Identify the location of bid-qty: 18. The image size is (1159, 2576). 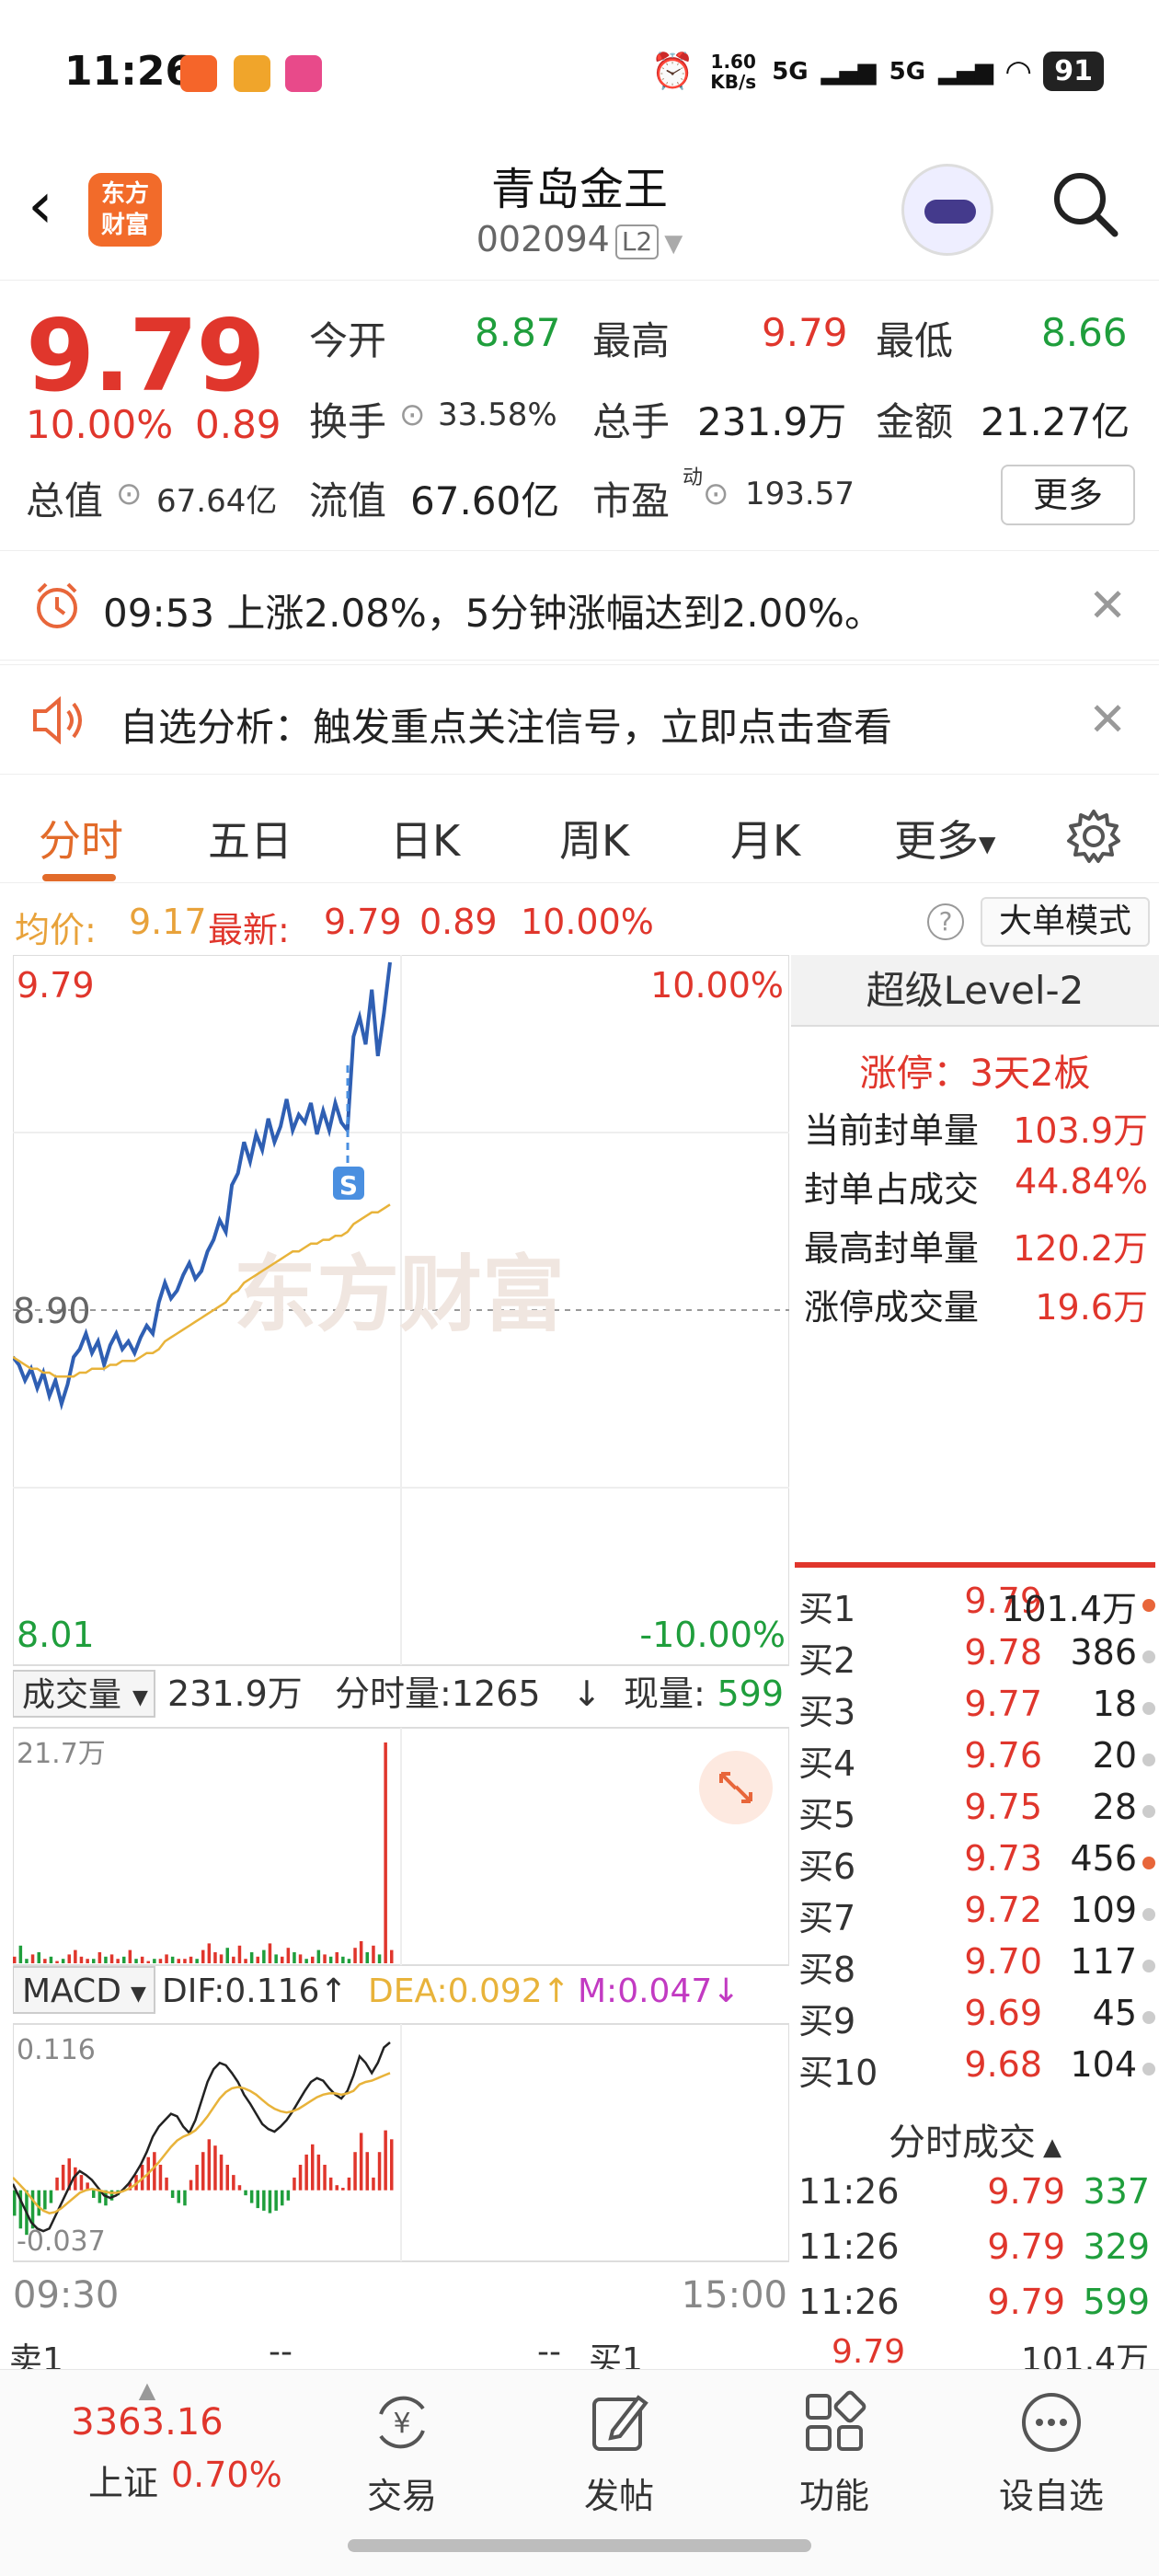
(1114, 1704).